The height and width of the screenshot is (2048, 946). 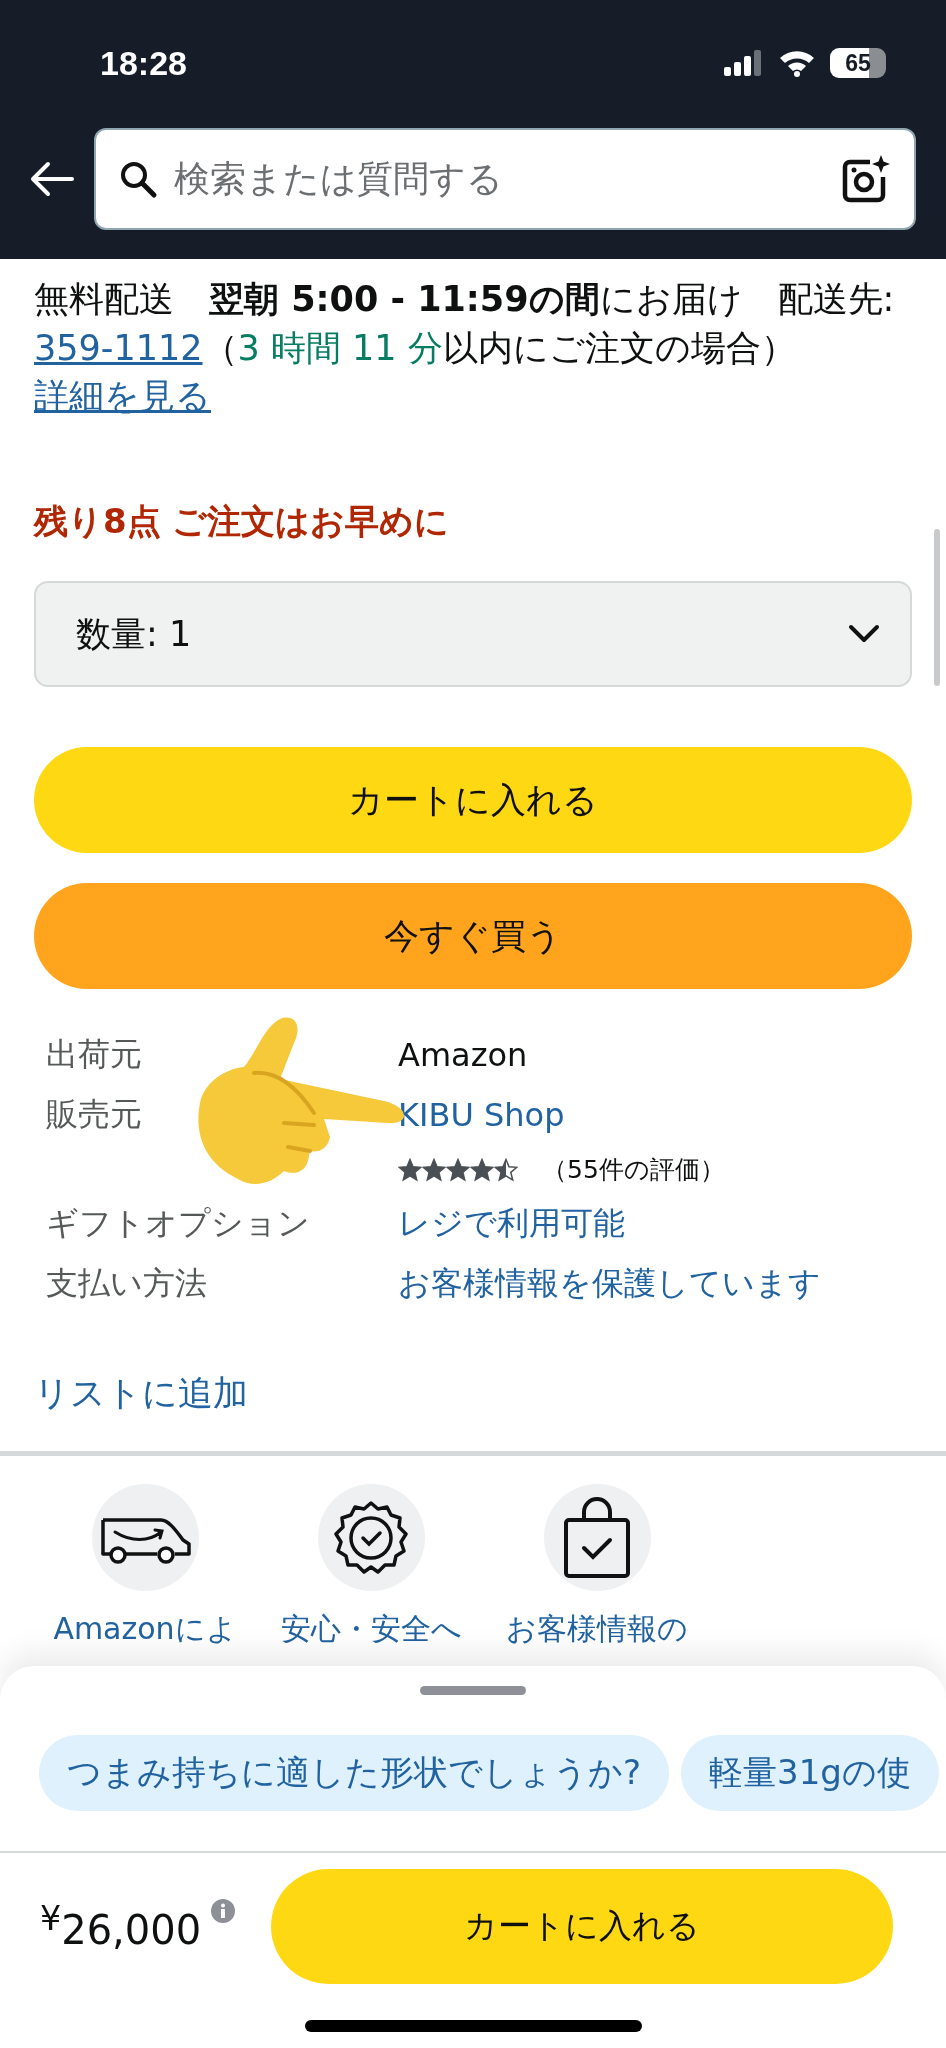 I want to click on detail-link: お客様情報を保護しています, so click(x=655, y=1284).